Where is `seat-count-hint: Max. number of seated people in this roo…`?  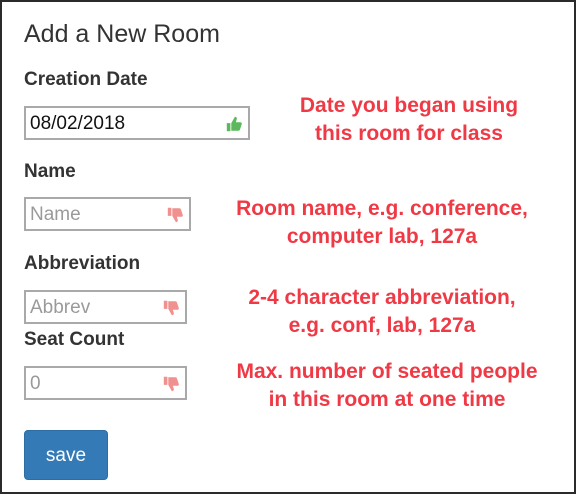 seat-count-hint: Max. number of seated people in this roo… is located at coordinates (387, 386).